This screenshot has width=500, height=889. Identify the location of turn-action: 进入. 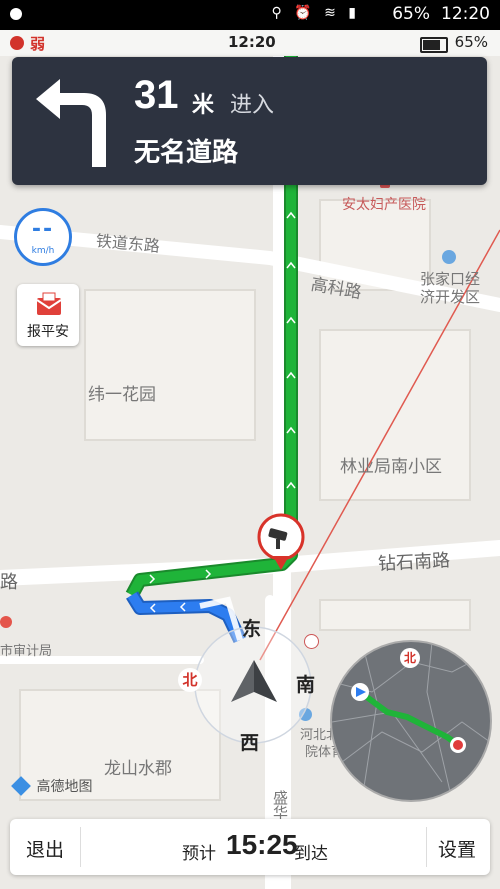
(252, 105).